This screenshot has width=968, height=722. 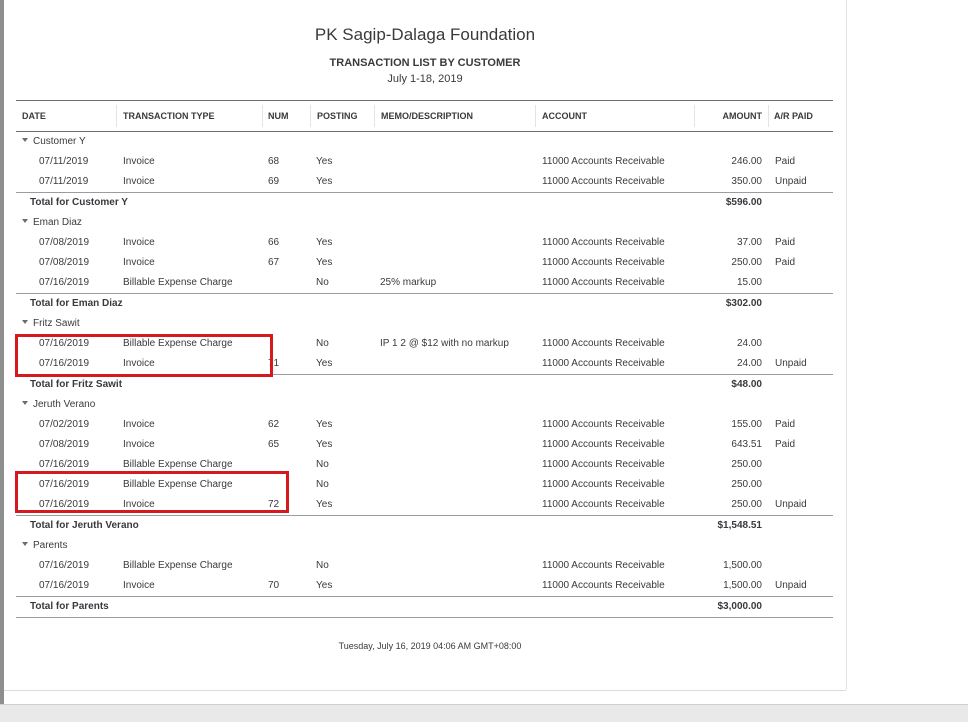 What do you see at coordinates (424, 303) in the screenshot?
I see `group-total-row: Total for Eman Diaz $302.00` at bounding box center [424, 303].